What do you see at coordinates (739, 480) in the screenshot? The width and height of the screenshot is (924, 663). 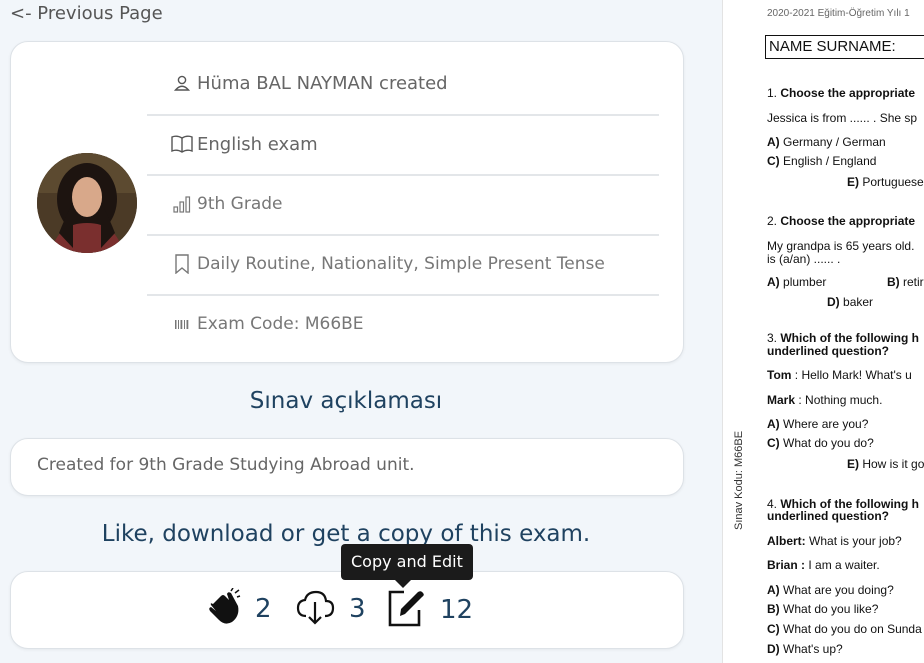 I see `side-exam-code: Sınav Kodu: M66BE` at bounding box center [739, 480].